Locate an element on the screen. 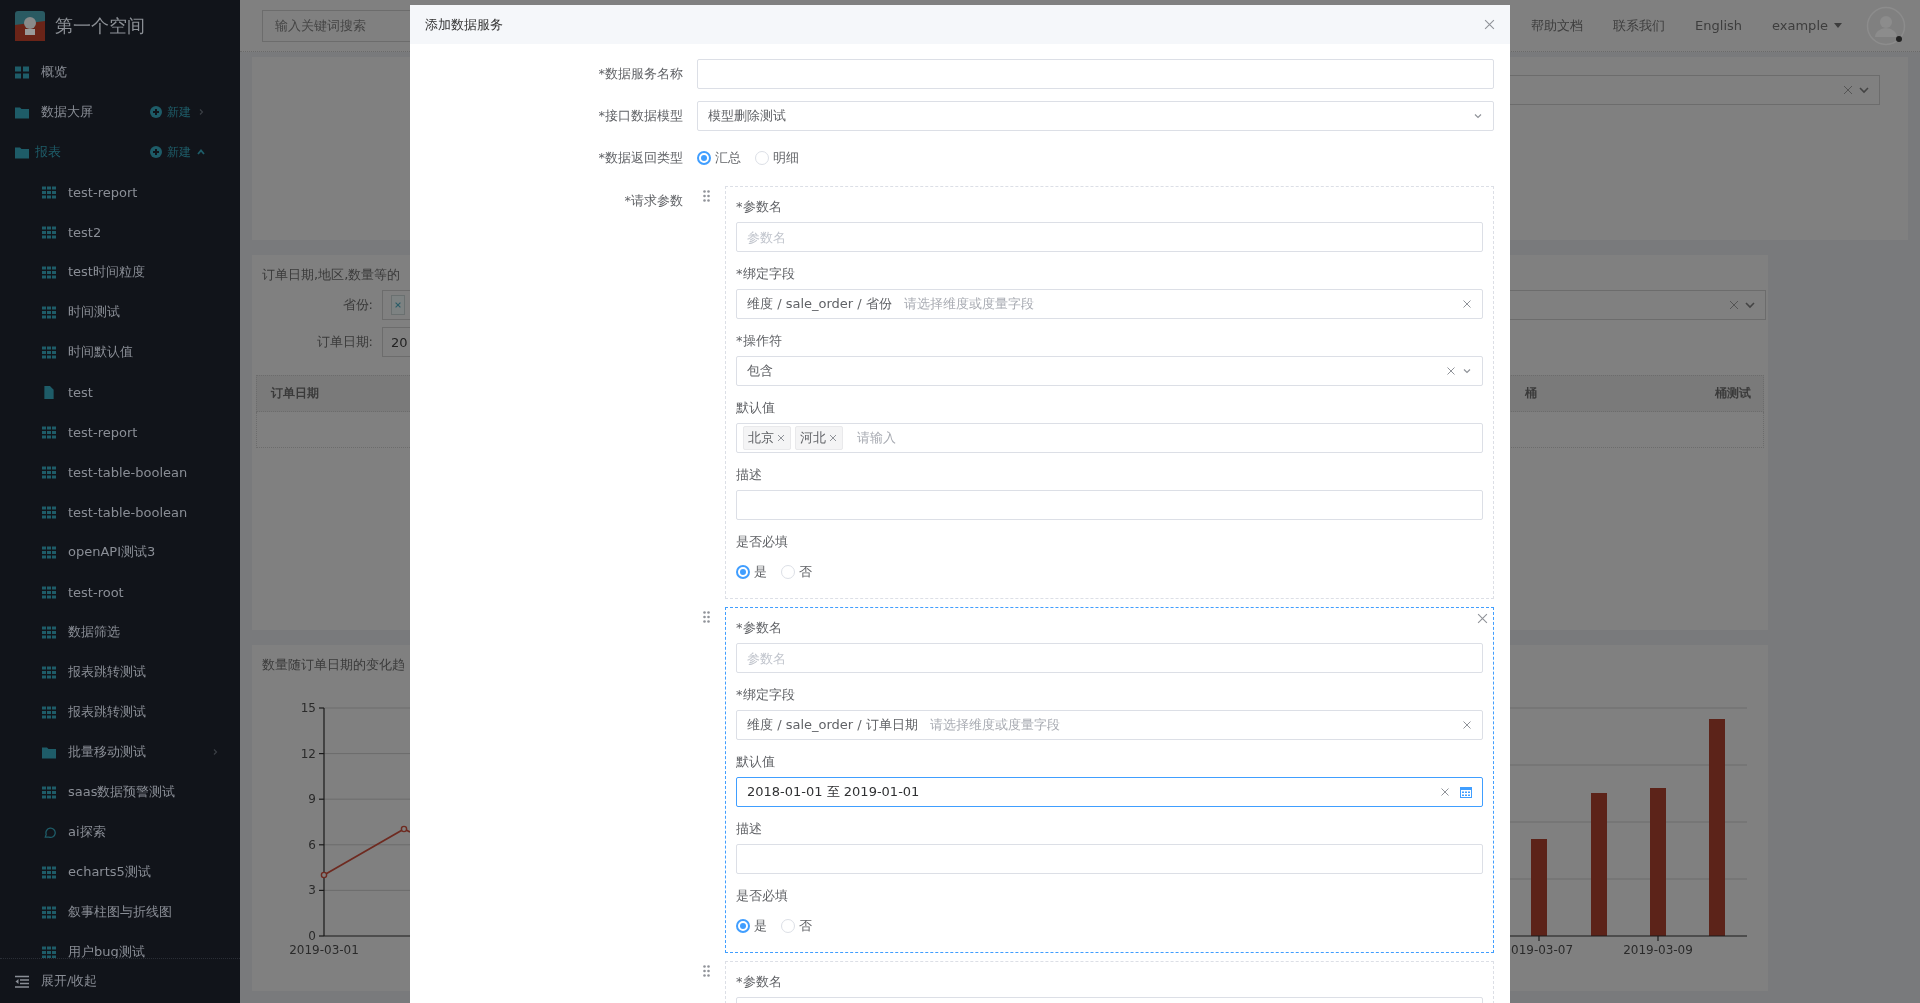 Image resolution: width=1920 pixels, height=1003 pixels. dialog-title: 添加数据服务 is located at coordinates (464, 24).